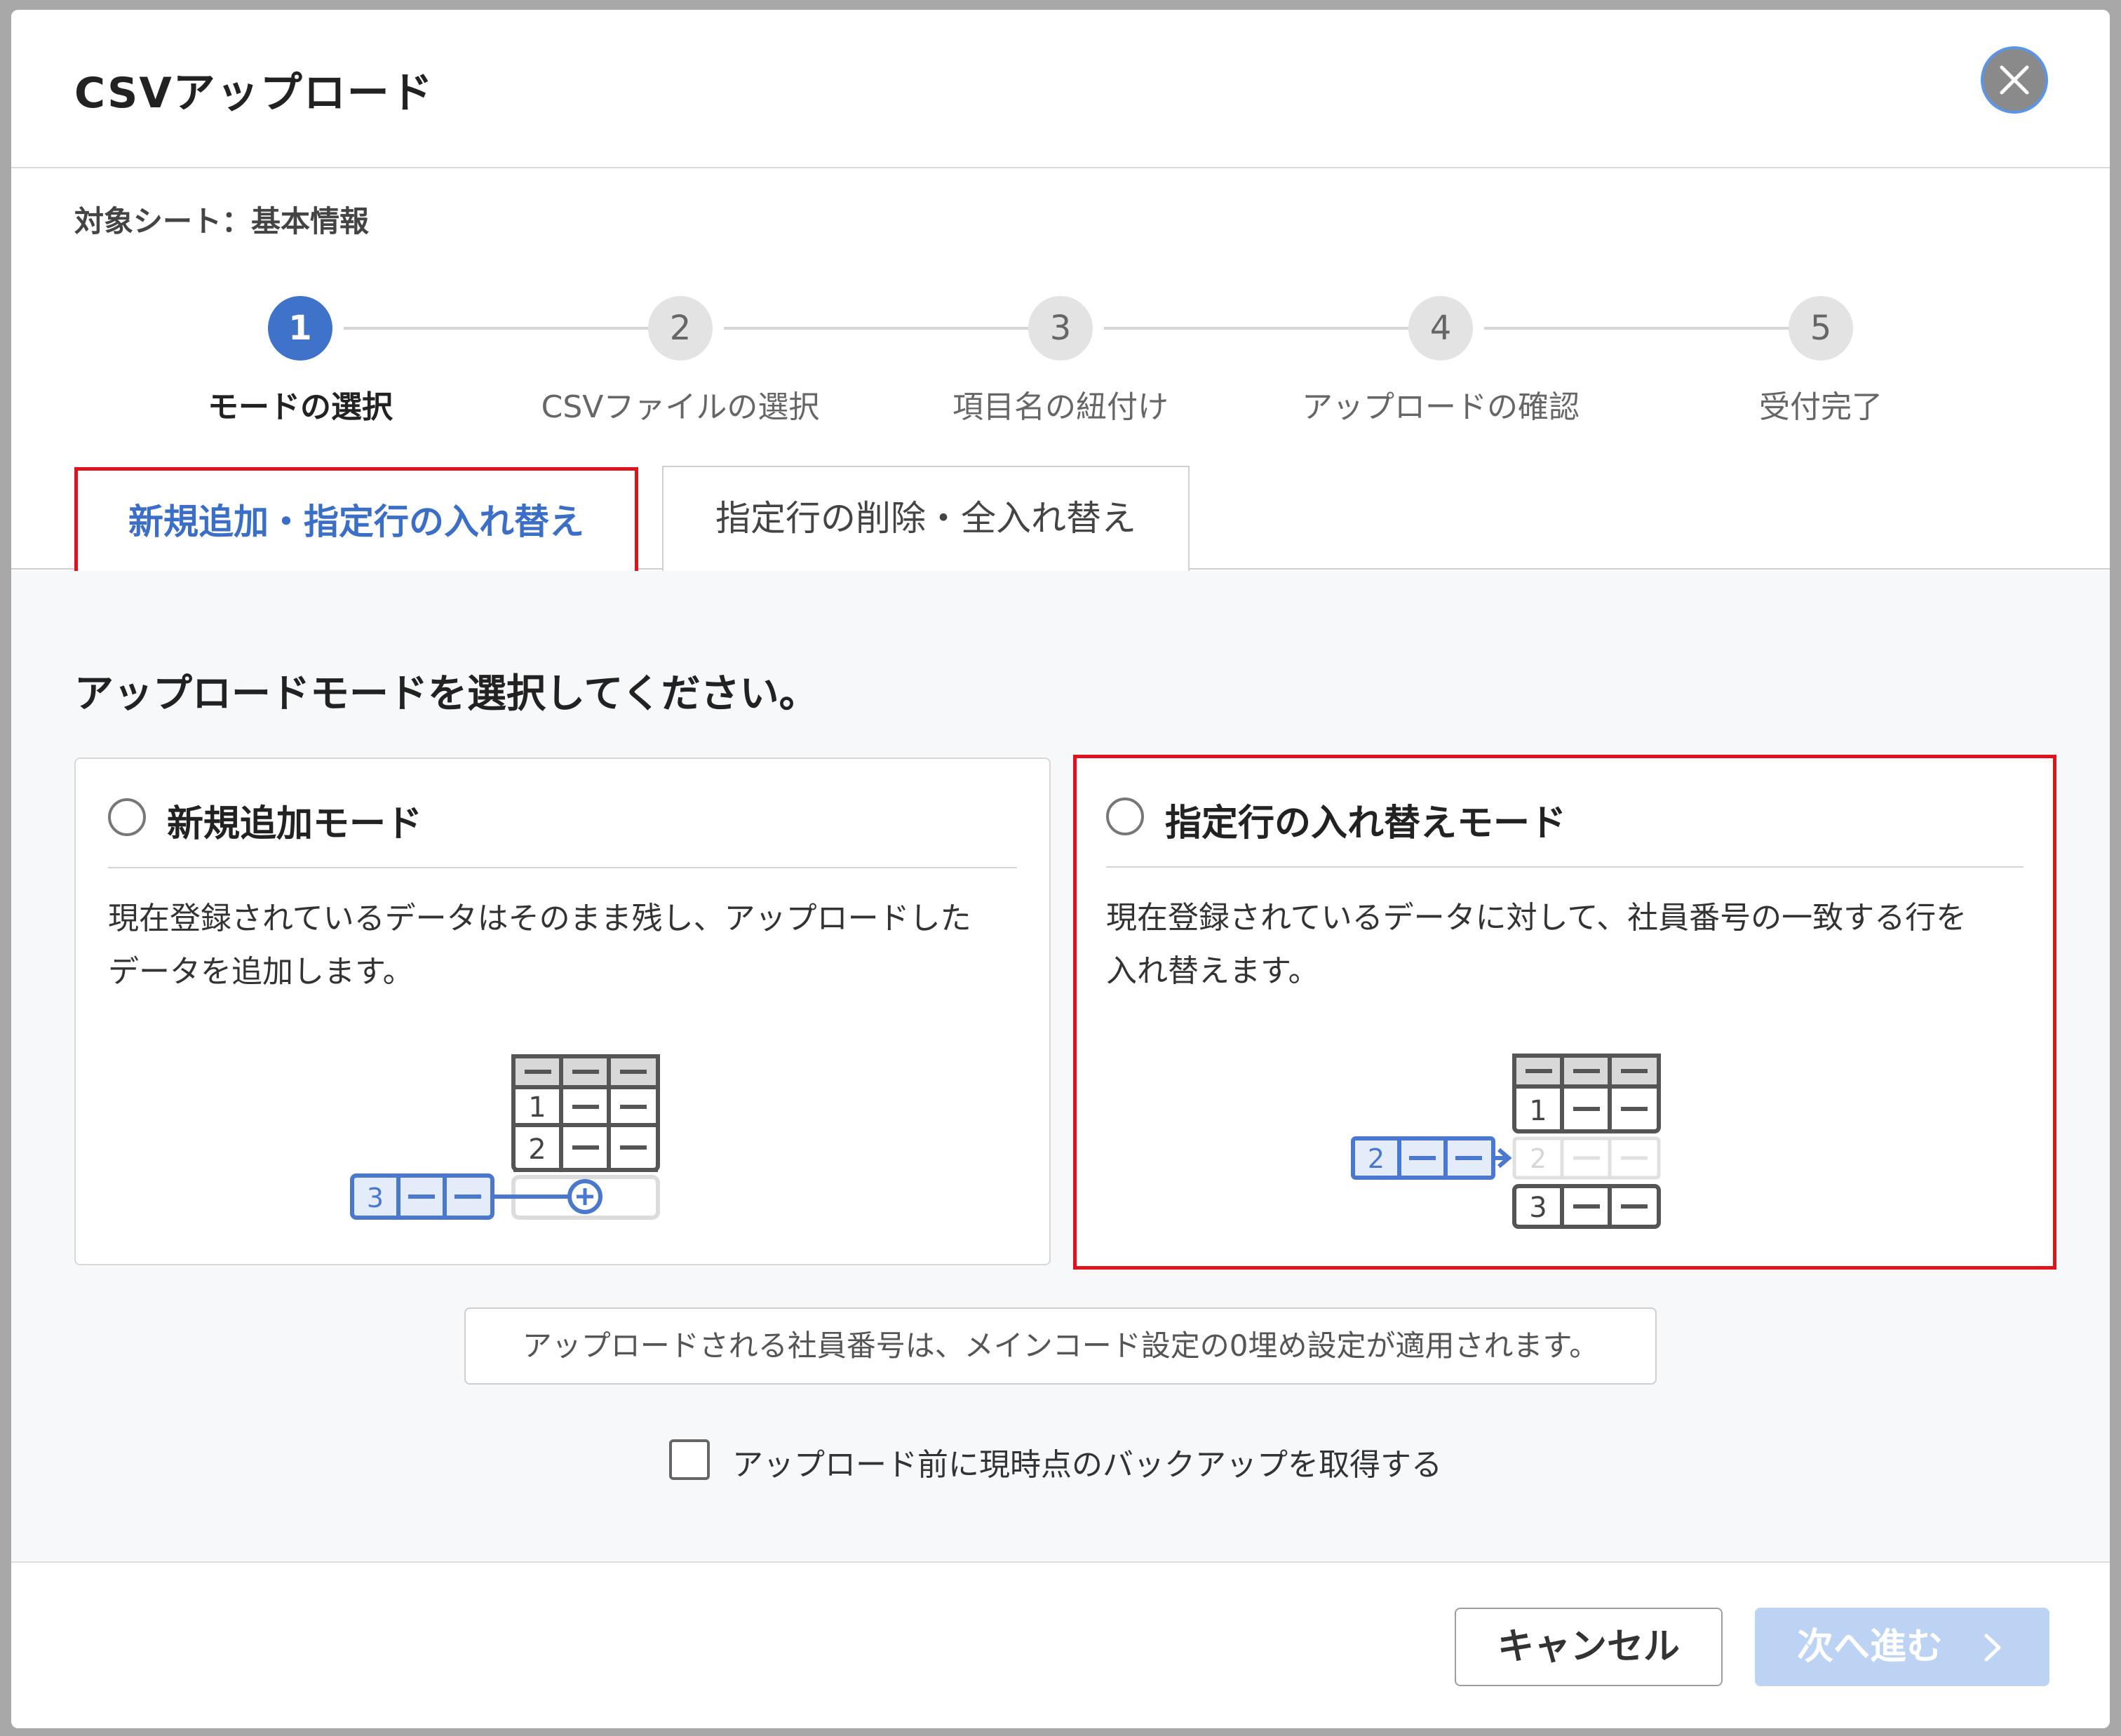 The height and width of the screenshot is (1736, 2121). Describe the element at coordinates (1376, 1158) in the screenshot. I see `replace-illus-new-row: 2` at that location.